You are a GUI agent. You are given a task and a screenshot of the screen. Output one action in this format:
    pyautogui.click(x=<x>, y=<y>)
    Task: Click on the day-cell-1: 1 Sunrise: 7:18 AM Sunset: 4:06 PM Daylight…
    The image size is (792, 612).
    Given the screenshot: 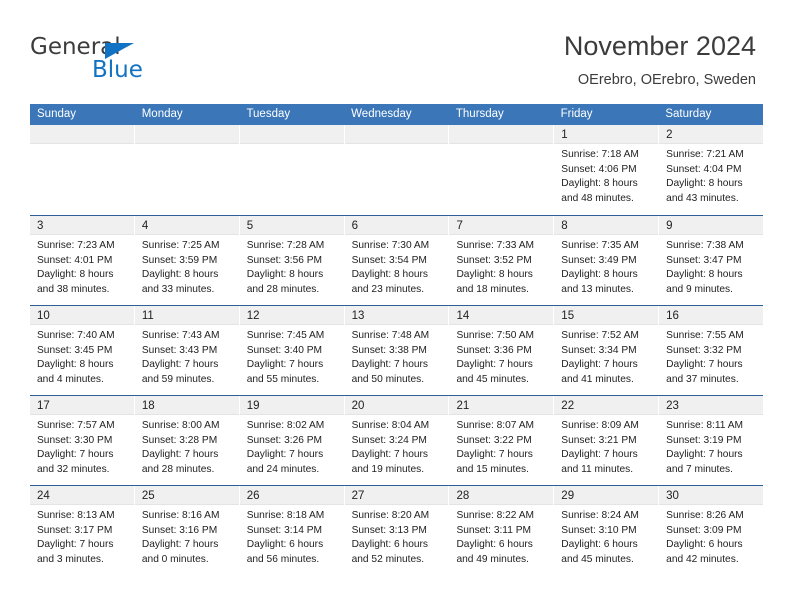 What is the action you would take?
    pyautogui.click(x=607, y=170)
    